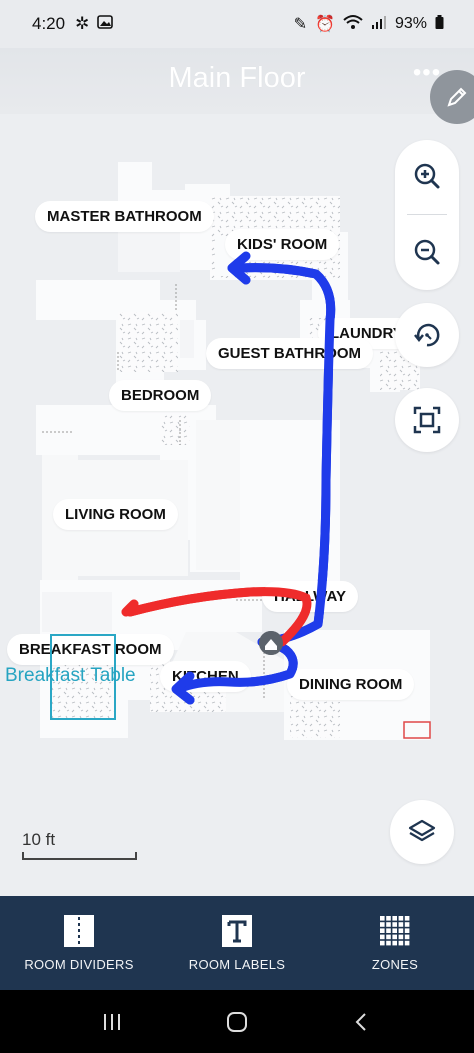 This screenshot has height=1053, width=474. I want to click on alarm-icon: ⏰, so click(325, 24).